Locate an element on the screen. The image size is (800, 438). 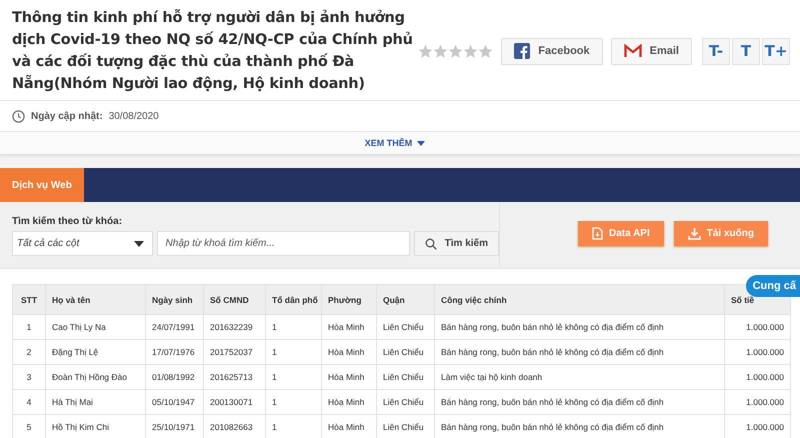
table-cell: 4 is located at coordinates (29, 402).